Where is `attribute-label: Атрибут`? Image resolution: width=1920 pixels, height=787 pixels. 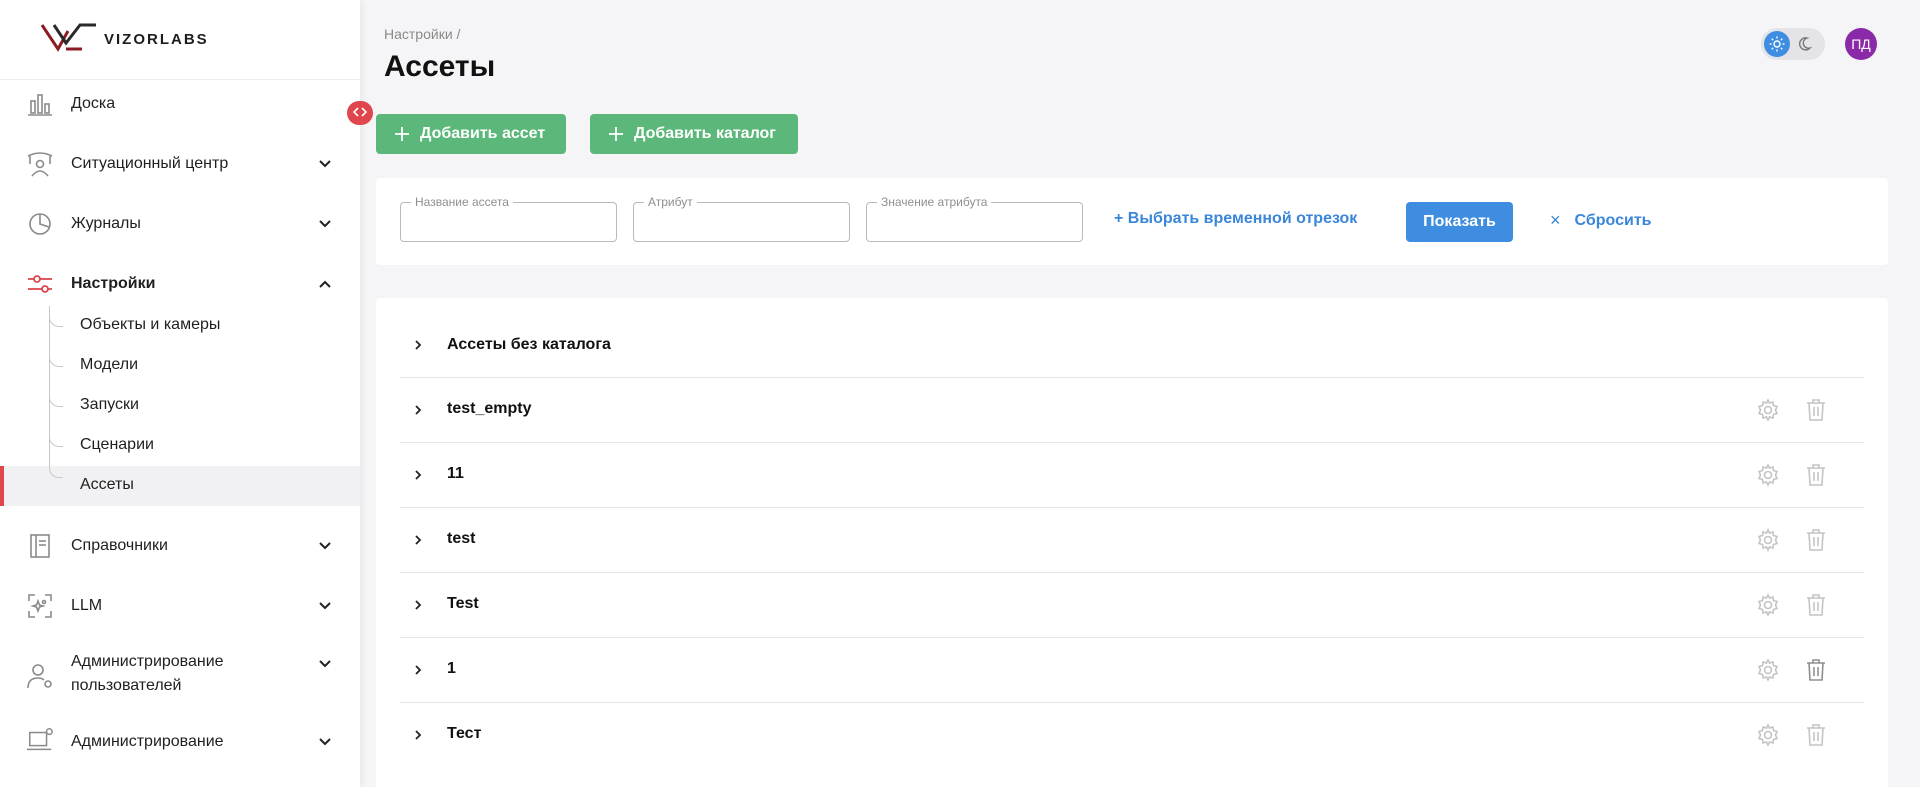
attribute-label: Атрибут is located at coordinates (670, 202).